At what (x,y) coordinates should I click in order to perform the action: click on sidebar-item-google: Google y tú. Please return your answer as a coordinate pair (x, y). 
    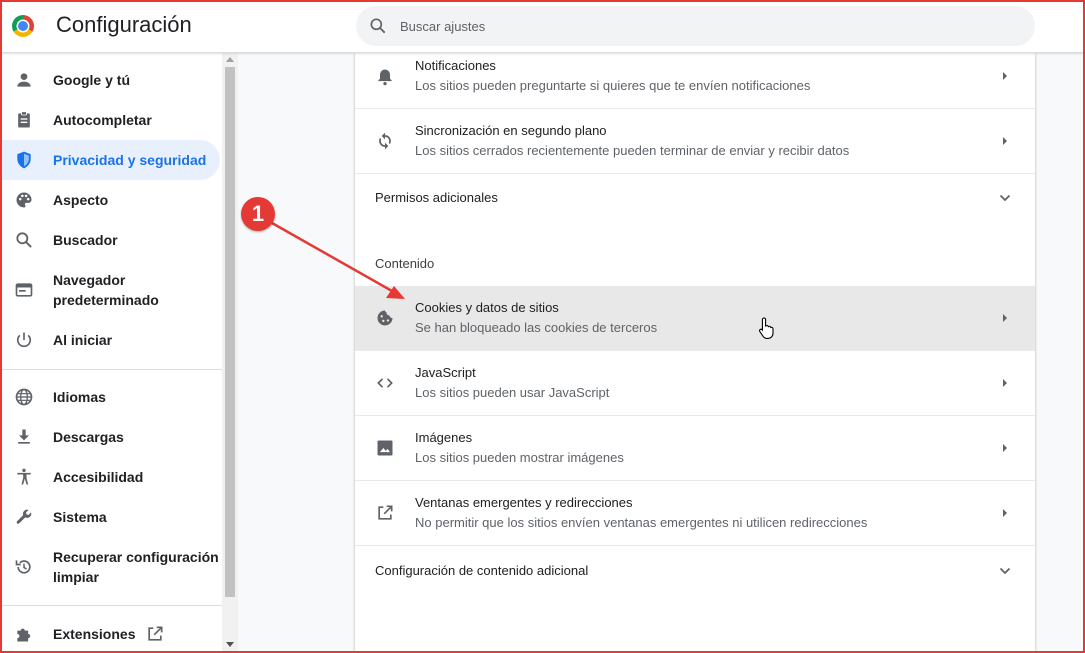
    Looking at the image, I should click on (111, 80).